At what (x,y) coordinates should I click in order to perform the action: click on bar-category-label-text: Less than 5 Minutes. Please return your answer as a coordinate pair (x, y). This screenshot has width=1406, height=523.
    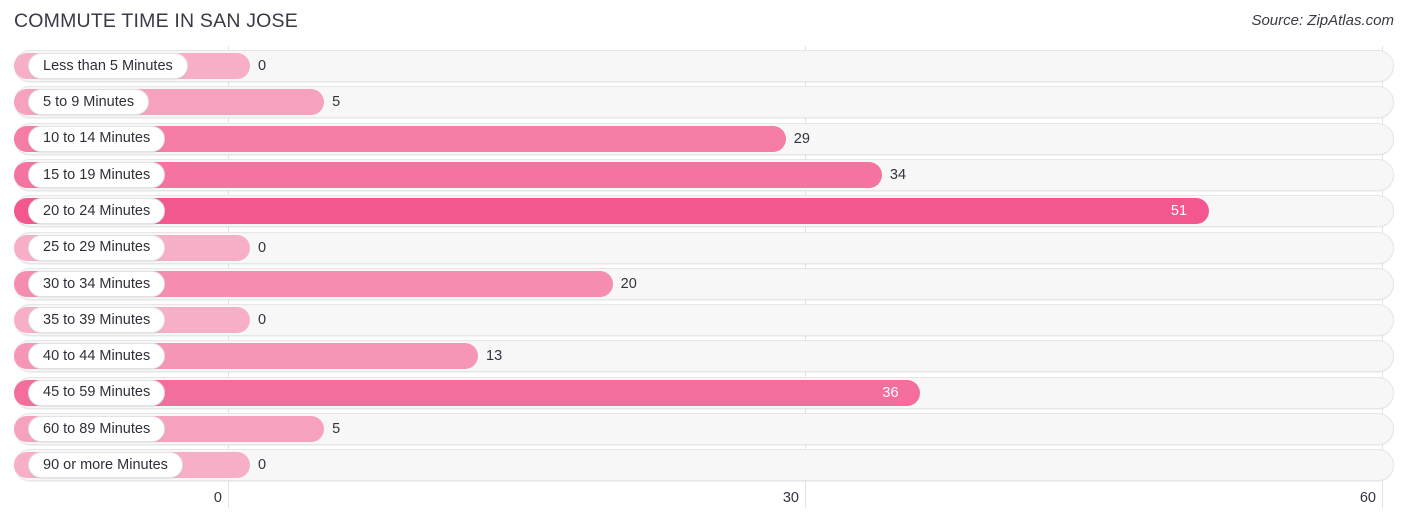
    Looking at the image, I should click on (108, 65).